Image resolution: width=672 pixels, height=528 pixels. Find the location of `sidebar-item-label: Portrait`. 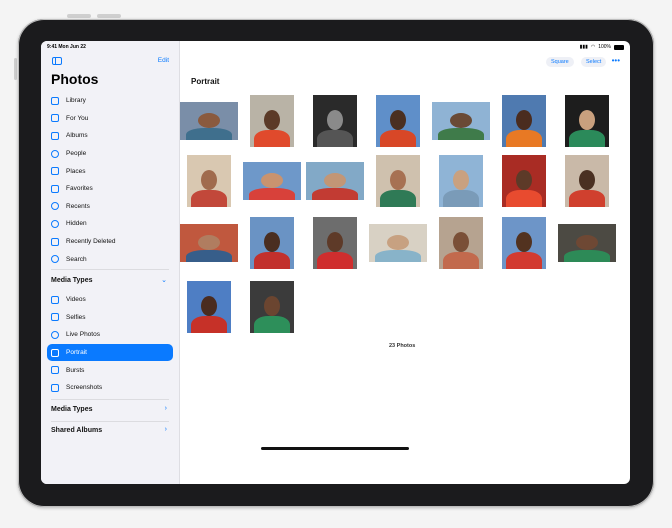

sidebar-item-label: Portrait is located at coordinates (76, 353).